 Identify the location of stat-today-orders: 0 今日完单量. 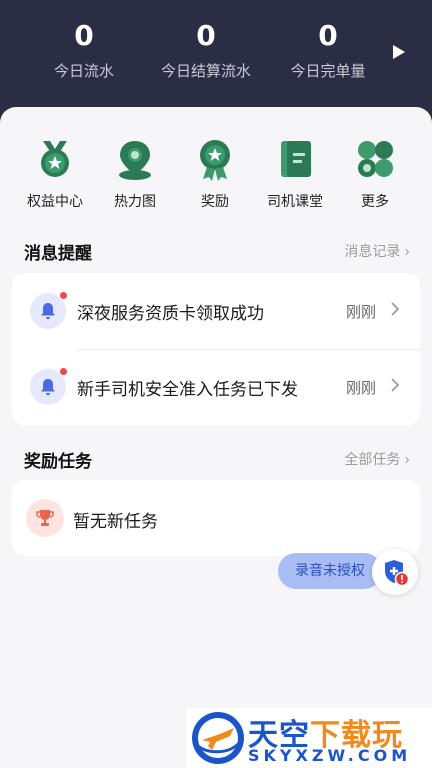
(328, 49).